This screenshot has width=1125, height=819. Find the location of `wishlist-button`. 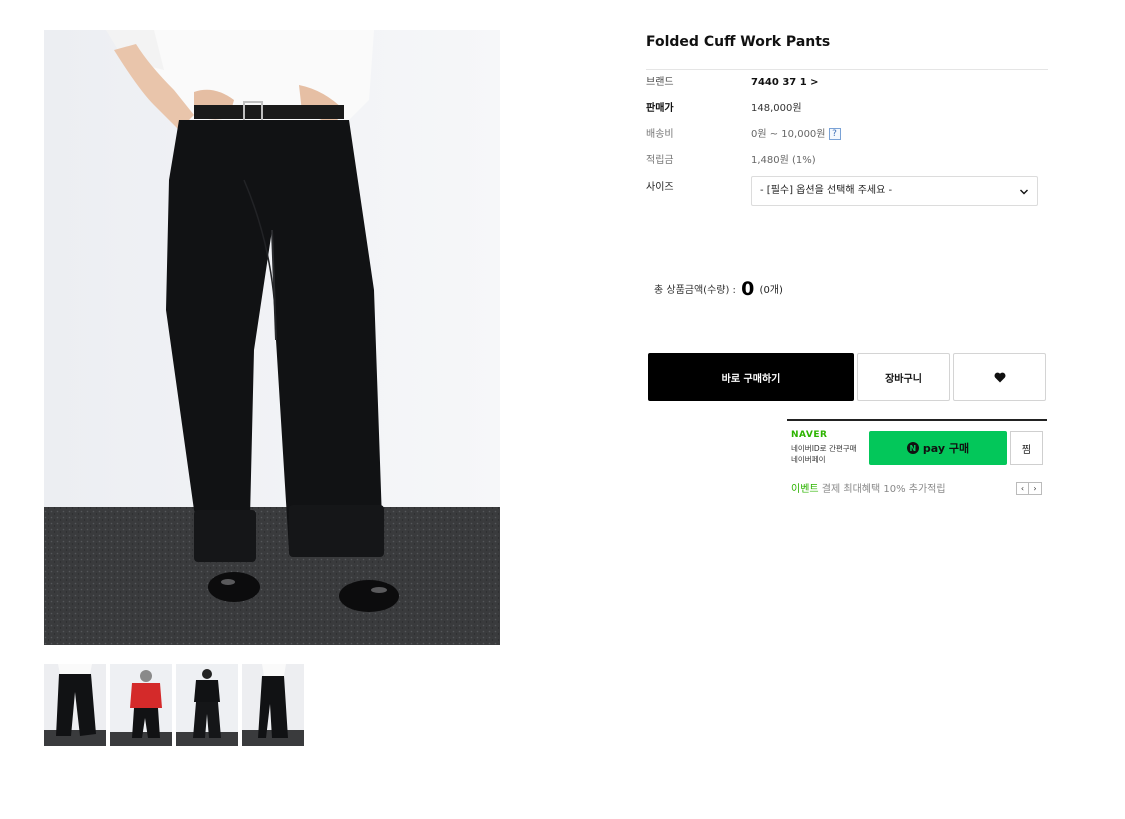

wishlist-button is located at coordinates (999, 377).